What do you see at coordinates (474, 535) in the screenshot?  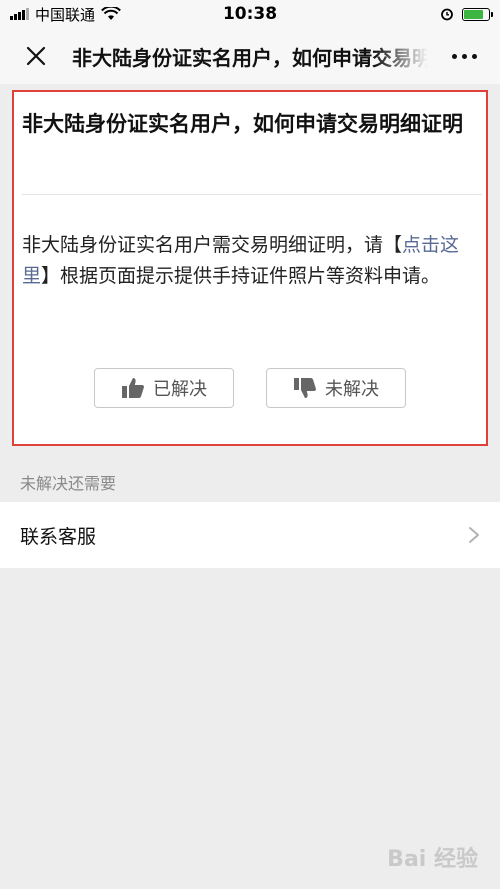 I see `chevron-right-icon` at bounding box center [474, 535].